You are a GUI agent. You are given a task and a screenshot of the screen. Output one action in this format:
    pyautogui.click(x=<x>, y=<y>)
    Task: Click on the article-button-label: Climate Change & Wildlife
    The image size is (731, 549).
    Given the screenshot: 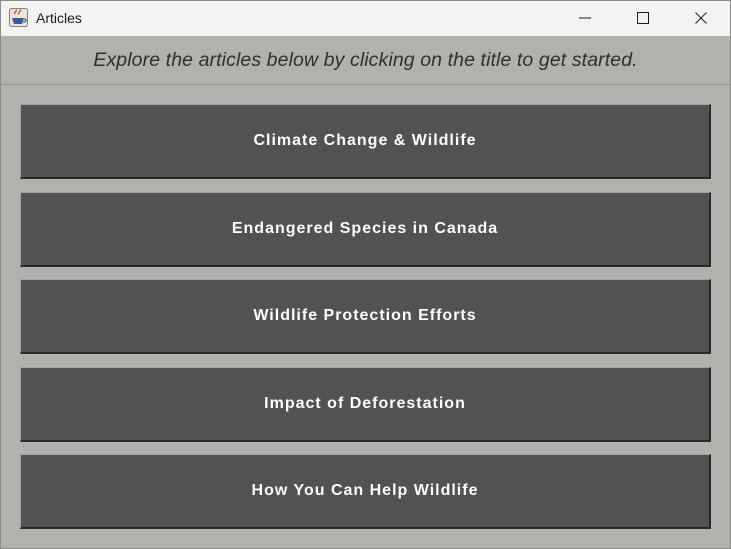 What is the action you would take?
    pyautogui.click(x=365, y=140)
    